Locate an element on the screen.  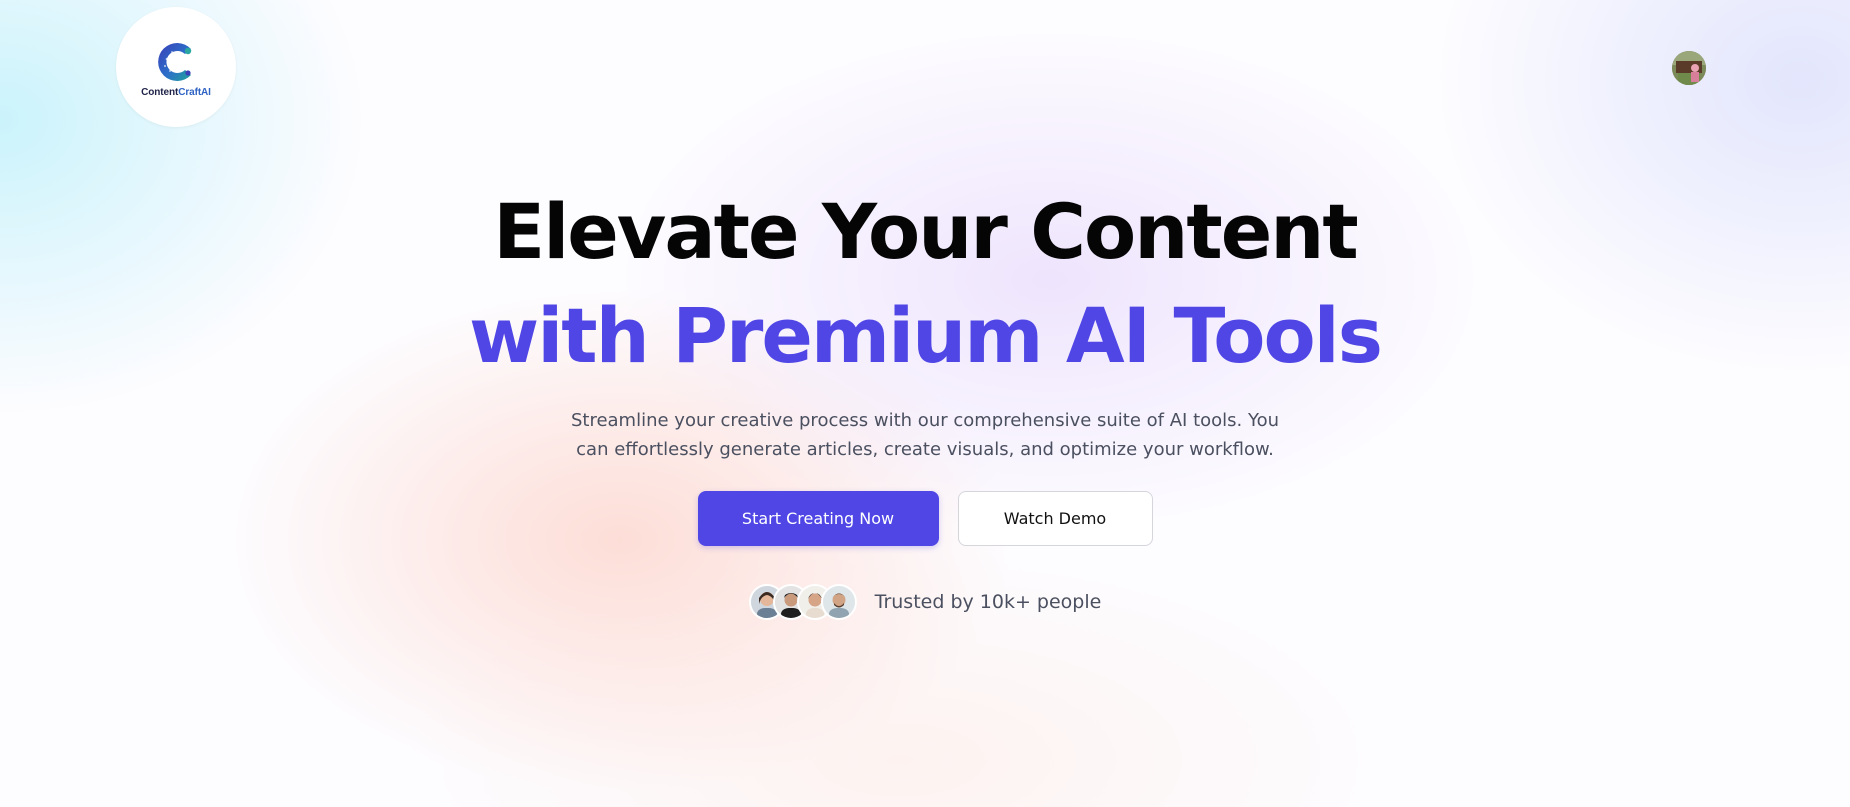
user-avatar-icon is located at coordinates (1689, 68).